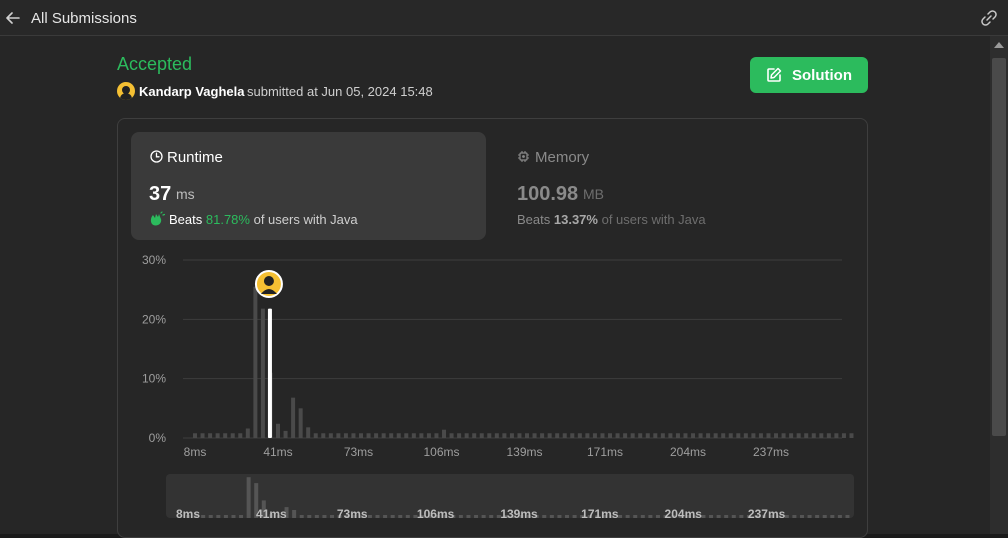 This screenshot has width=1008, height=538. What do you see at coordinates (771, 452) in the screenshot?
I see `x-tick-label: 237ms` at bounding box center [771, 452].